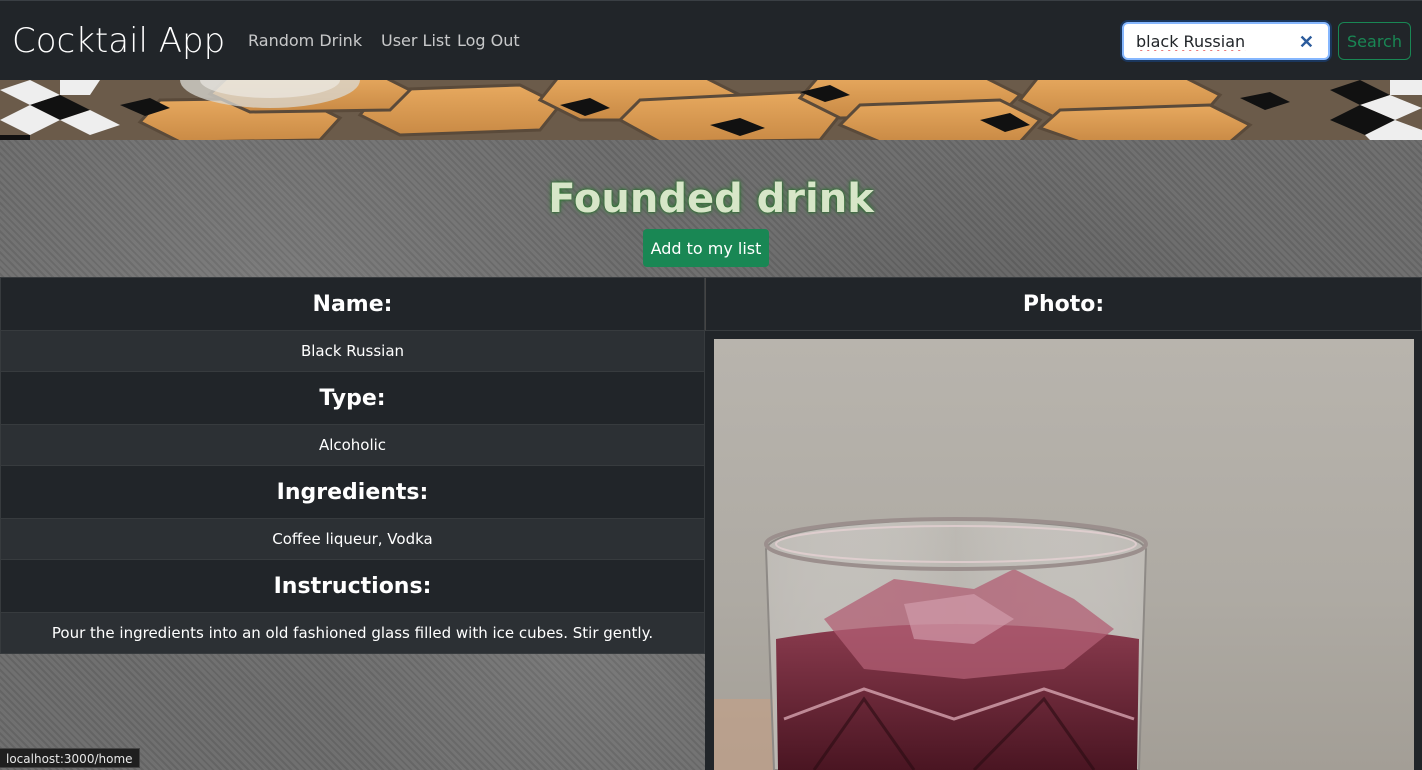 This screenshot has height=770, width=1422. Describe the element at coordinates (1063, 304) in the screenshot. I see `photo-heading: Photo:` at that location.